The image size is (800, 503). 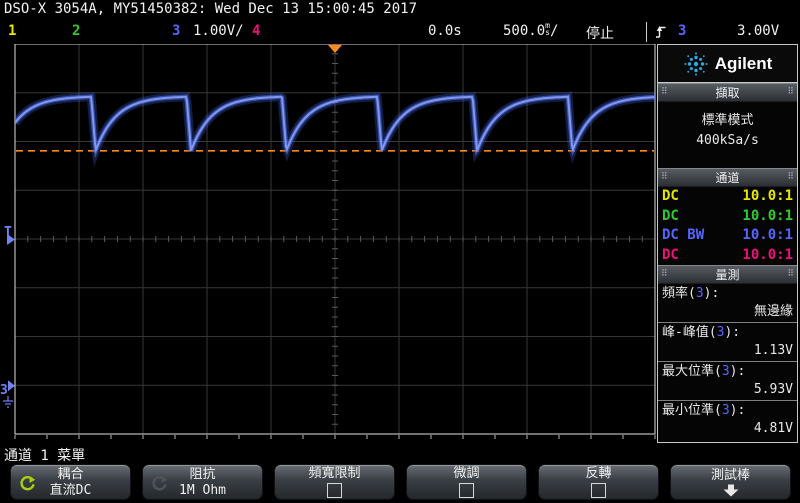 What do you see at coordinates (335, 49) in the screenshot?
I see `trigger-position-marker` at bounding box center [335, 49].